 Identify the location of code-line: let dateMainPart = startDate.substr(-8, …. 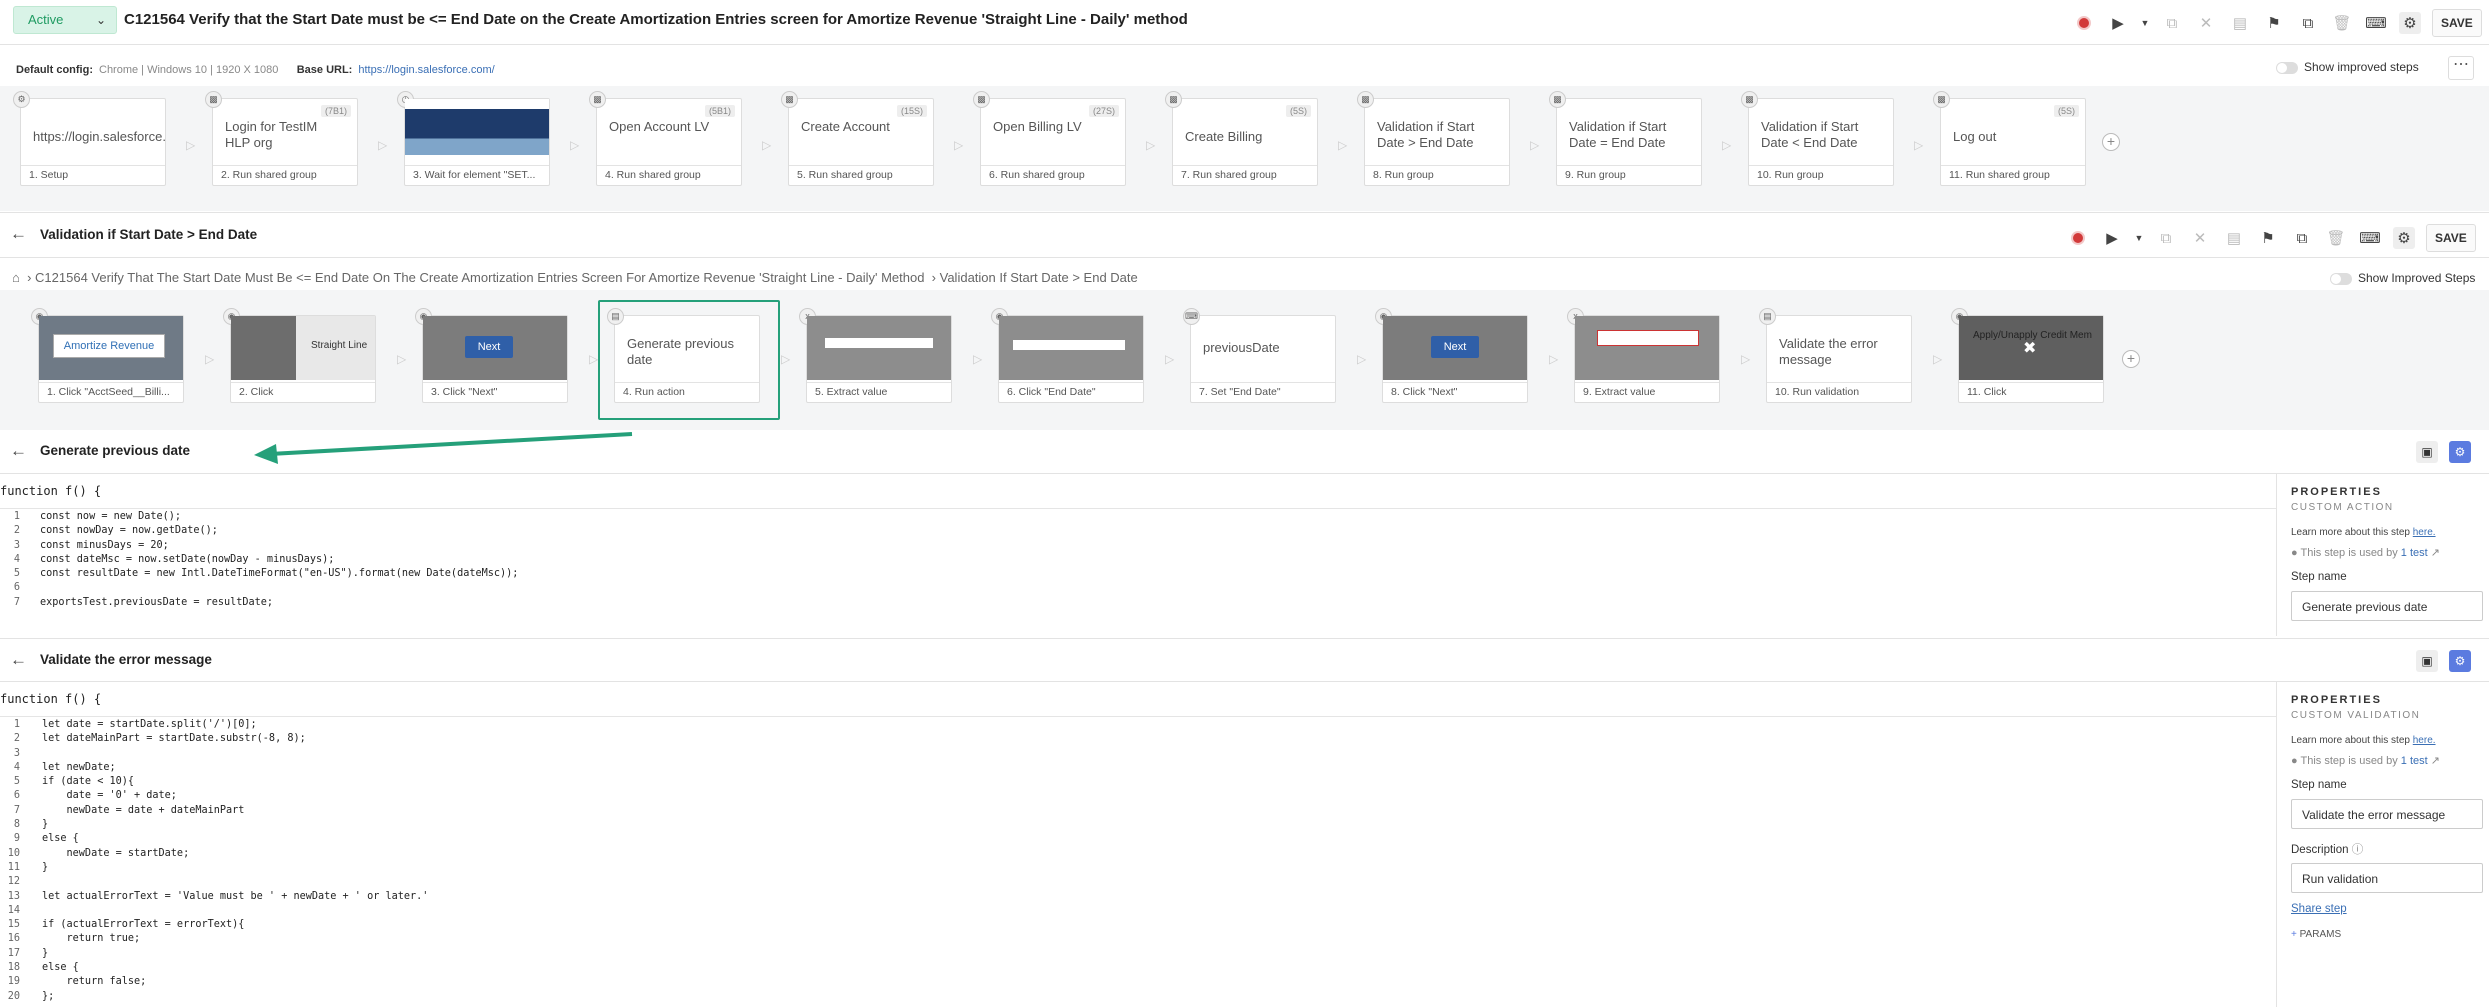
(235, 739).